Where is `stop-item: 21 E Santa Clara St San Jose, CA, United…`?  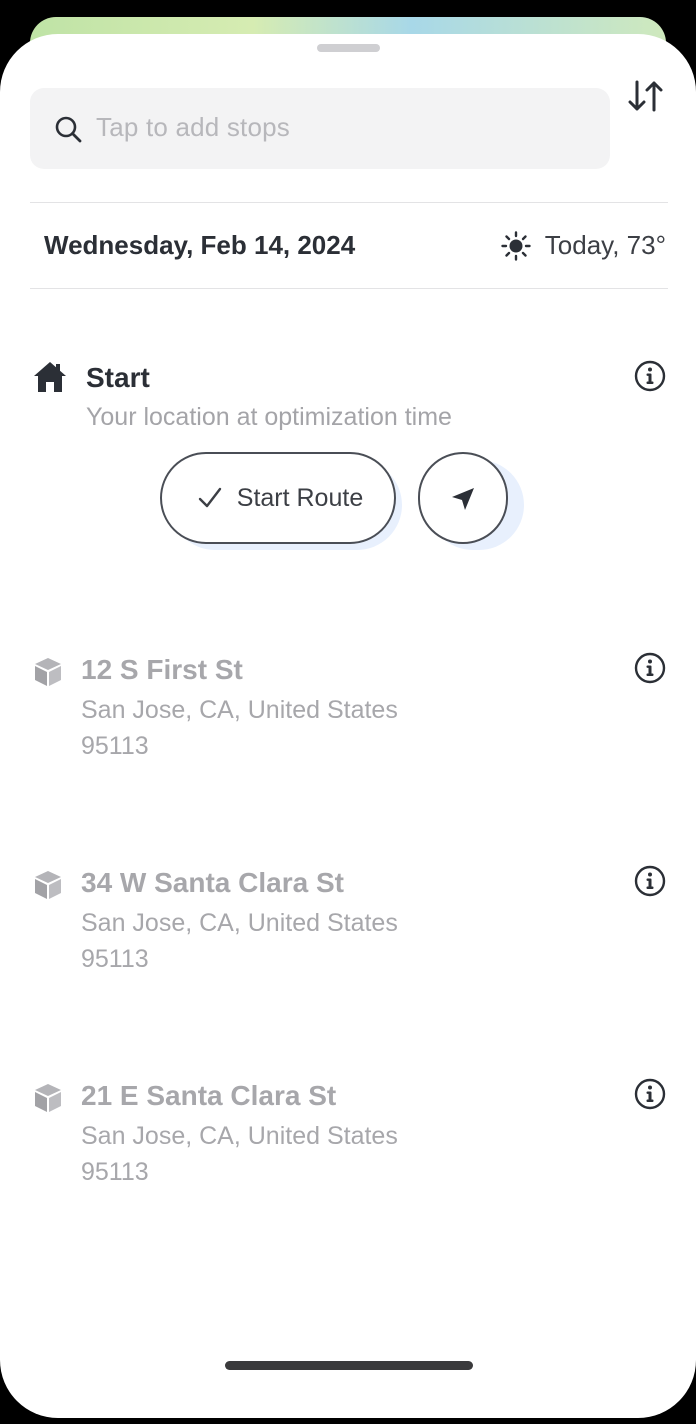
stop-item: 21 E Santa Clara St San Jose, CA, United… is located at coordinates (348, 1149).